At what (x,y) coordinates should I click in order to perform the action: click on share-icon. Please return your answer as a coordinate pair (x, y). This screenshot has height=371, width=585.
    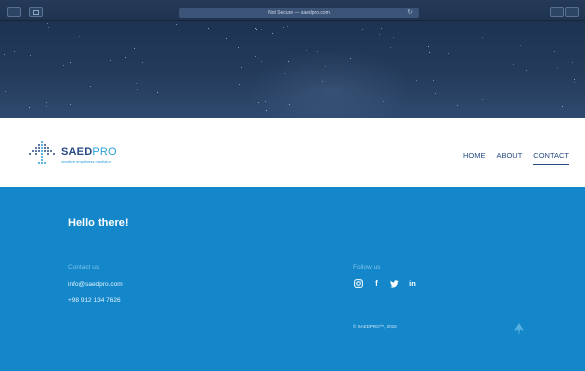
    Looking at the image, I should click on (557, 12).